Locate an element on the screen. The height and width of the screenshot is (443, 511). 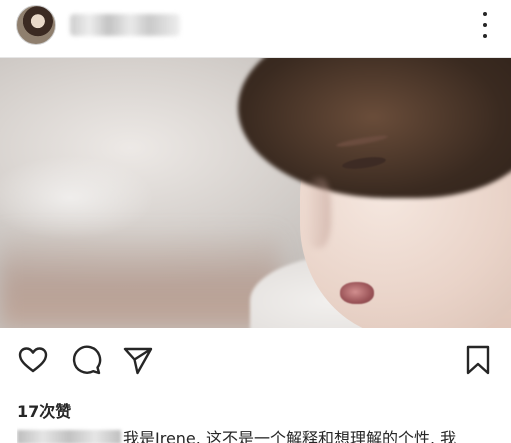
caption-text: 我是Irene. 这不是一个解释和想理解的个性. 我 is located at coordinates (290, 436).